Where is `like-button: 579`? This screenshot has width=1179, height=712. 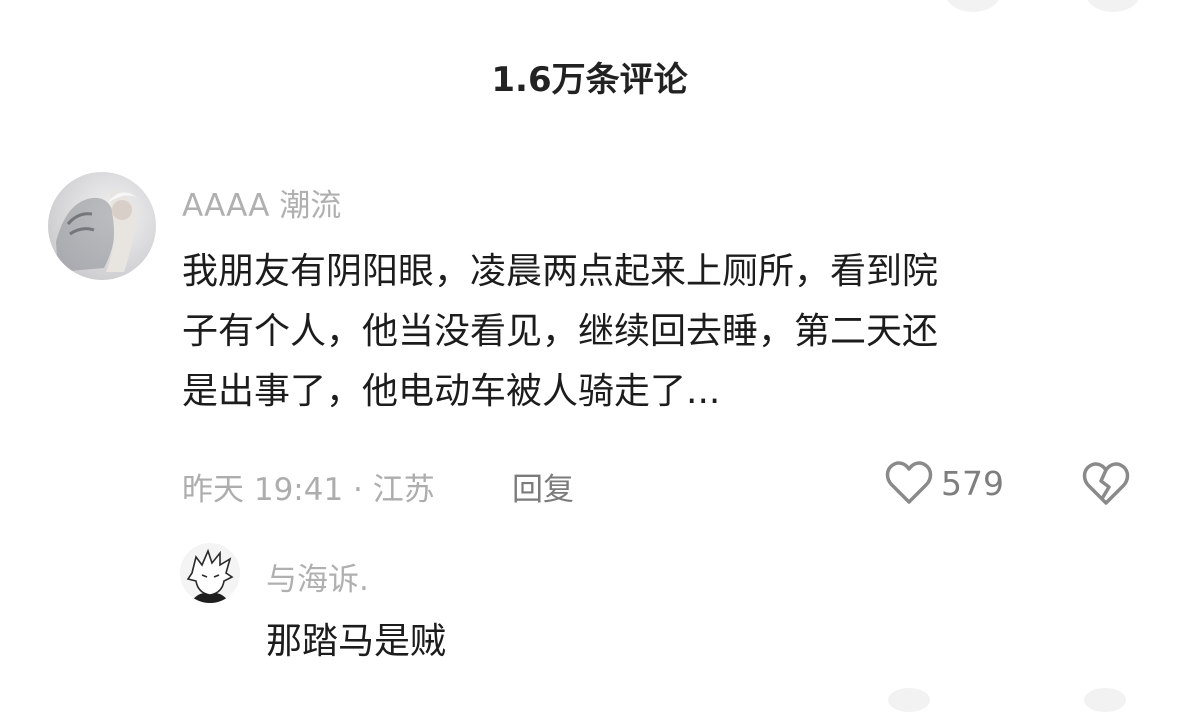 like-button: 579 is located at coordinates (944, 483).